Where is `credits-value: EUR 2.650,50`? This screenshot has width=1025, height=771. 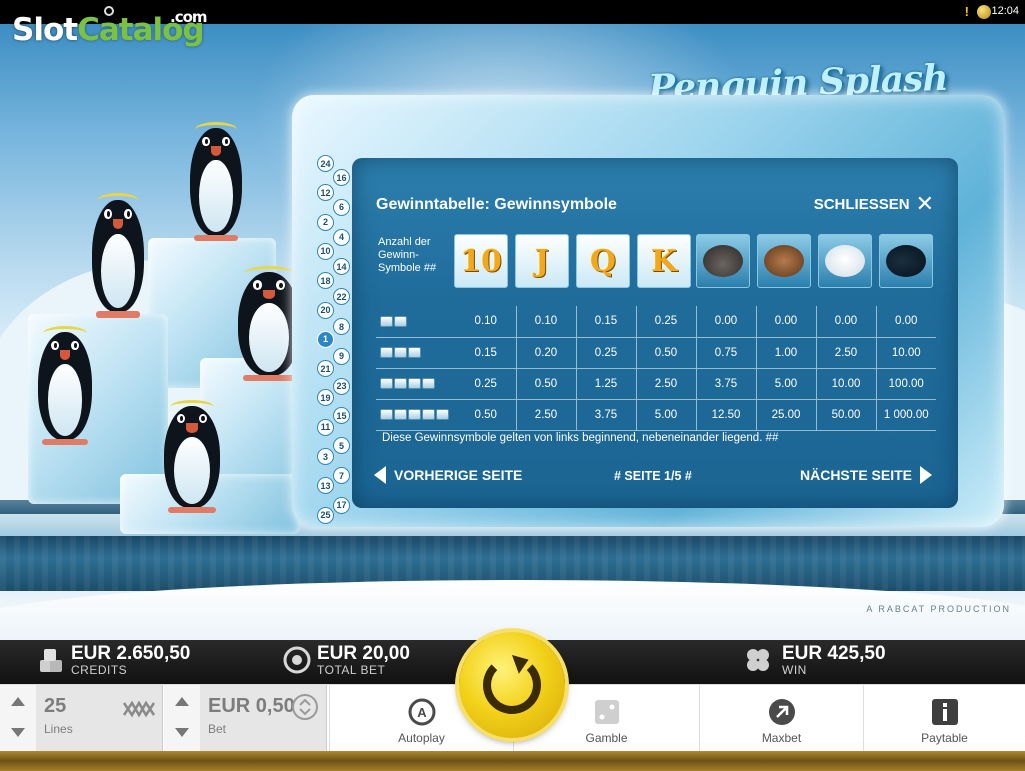
credits-value: EUR 2.650,50 is located at coordinates (131, 653).